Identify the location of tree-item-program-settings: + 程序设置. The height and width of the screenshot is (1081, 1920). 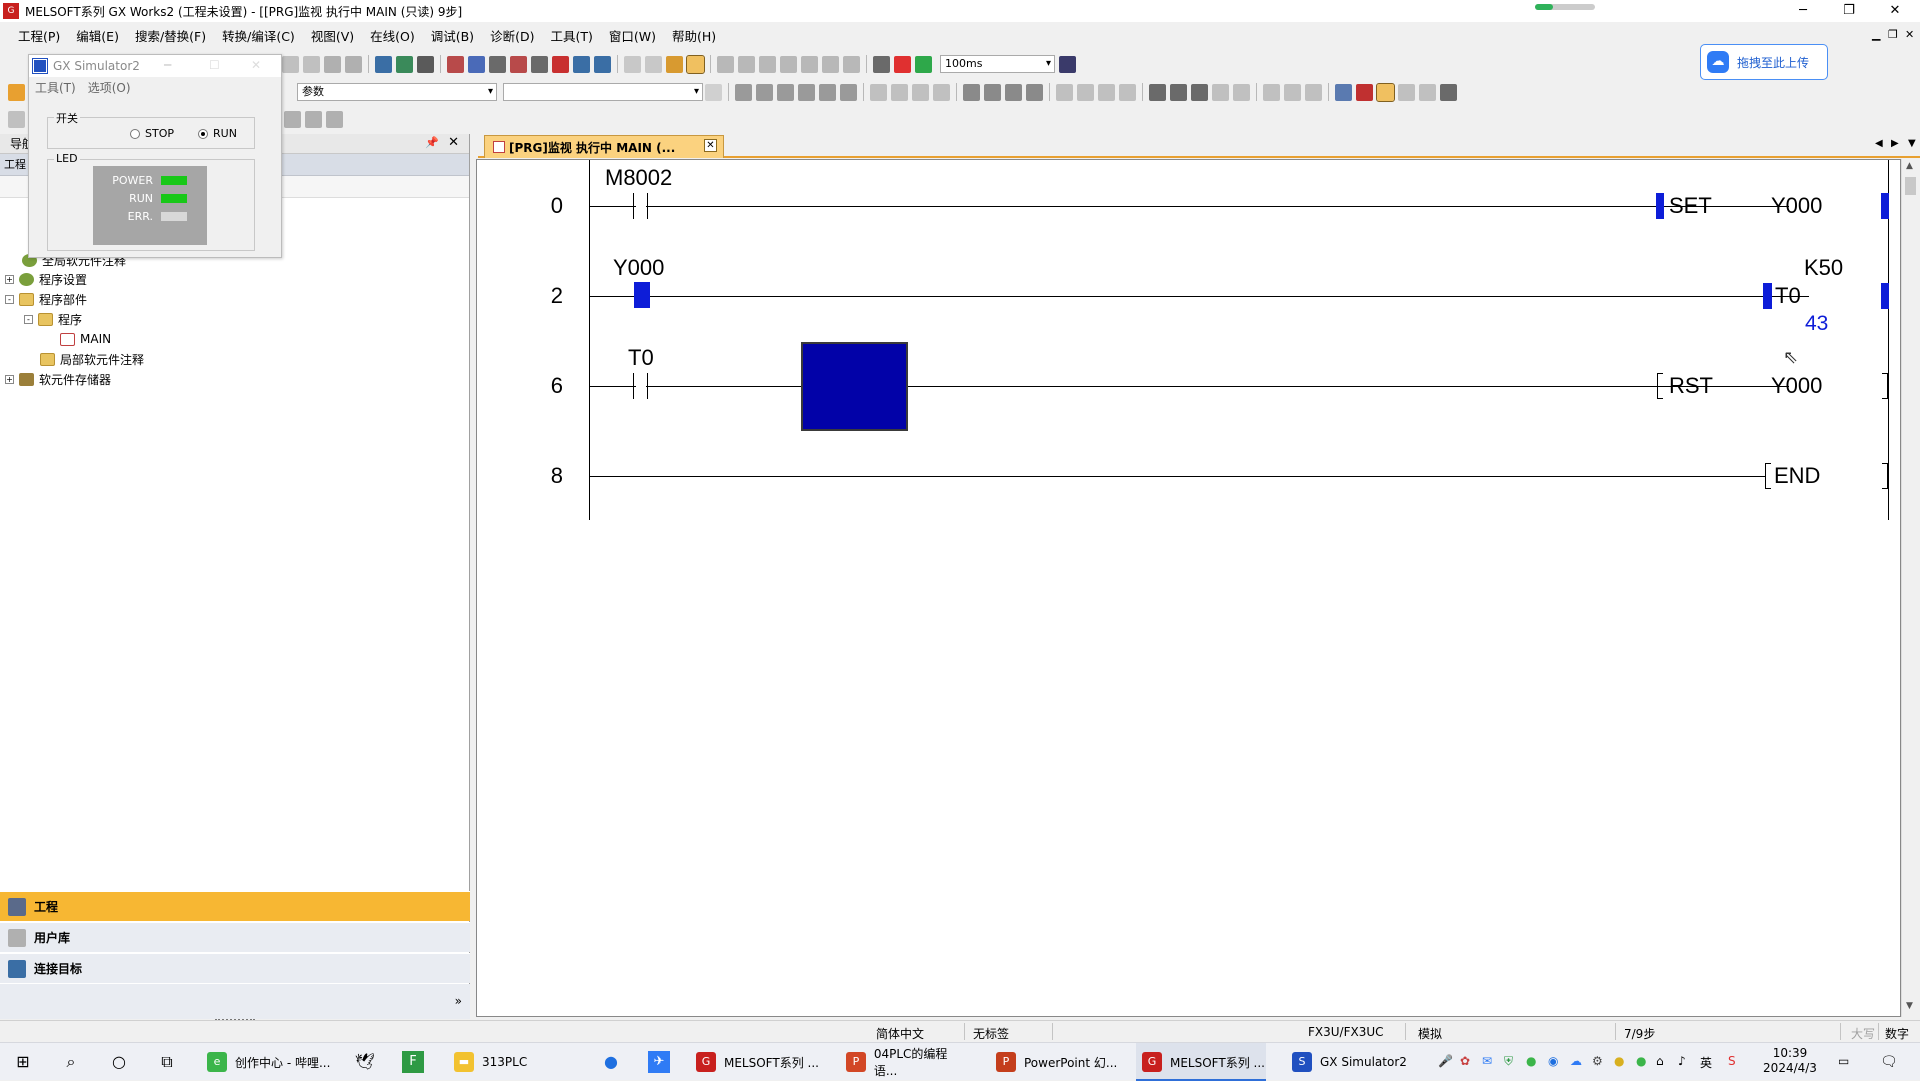
(46, 279).